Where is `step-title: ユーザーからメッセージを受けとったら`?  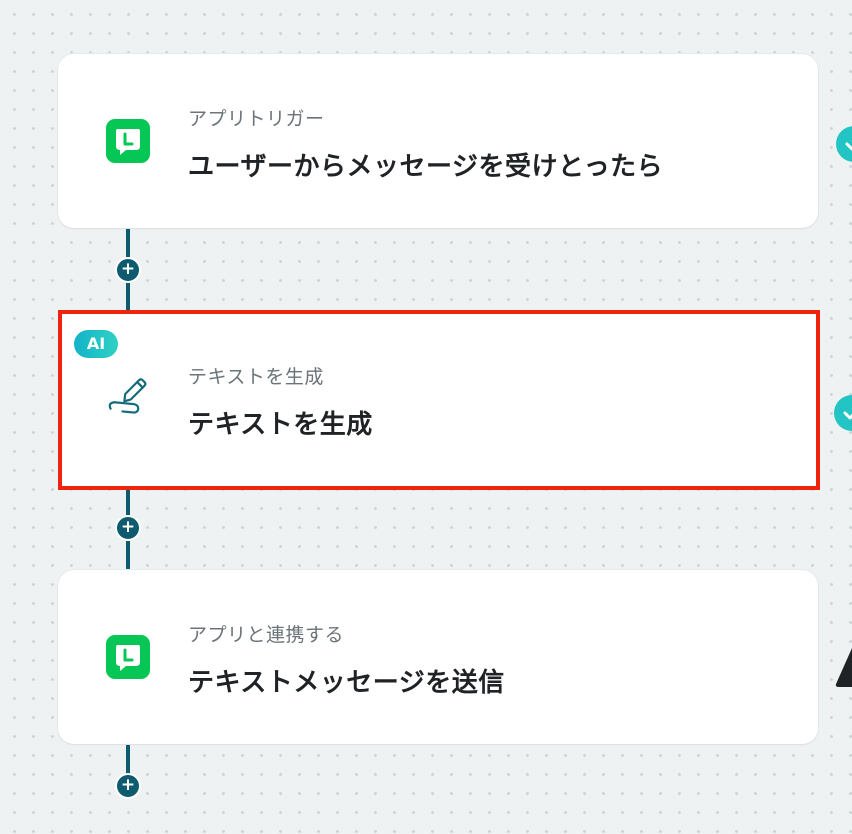
step-title: ユーザーからメッセージを受けとったら is located at coordinates (426, 167).